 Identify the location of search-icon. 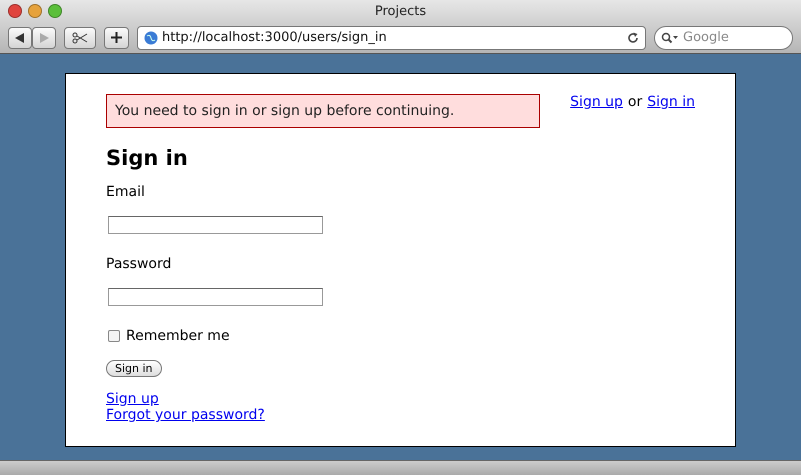
(670, 38).